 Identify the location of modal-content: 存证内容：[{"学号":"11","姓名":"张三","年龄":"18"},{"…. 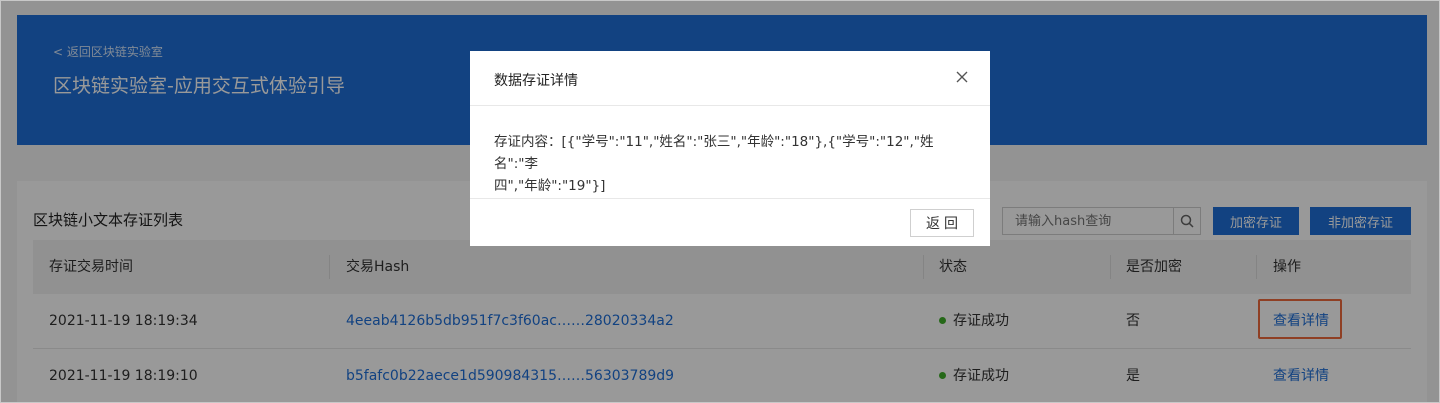
(731, 164).